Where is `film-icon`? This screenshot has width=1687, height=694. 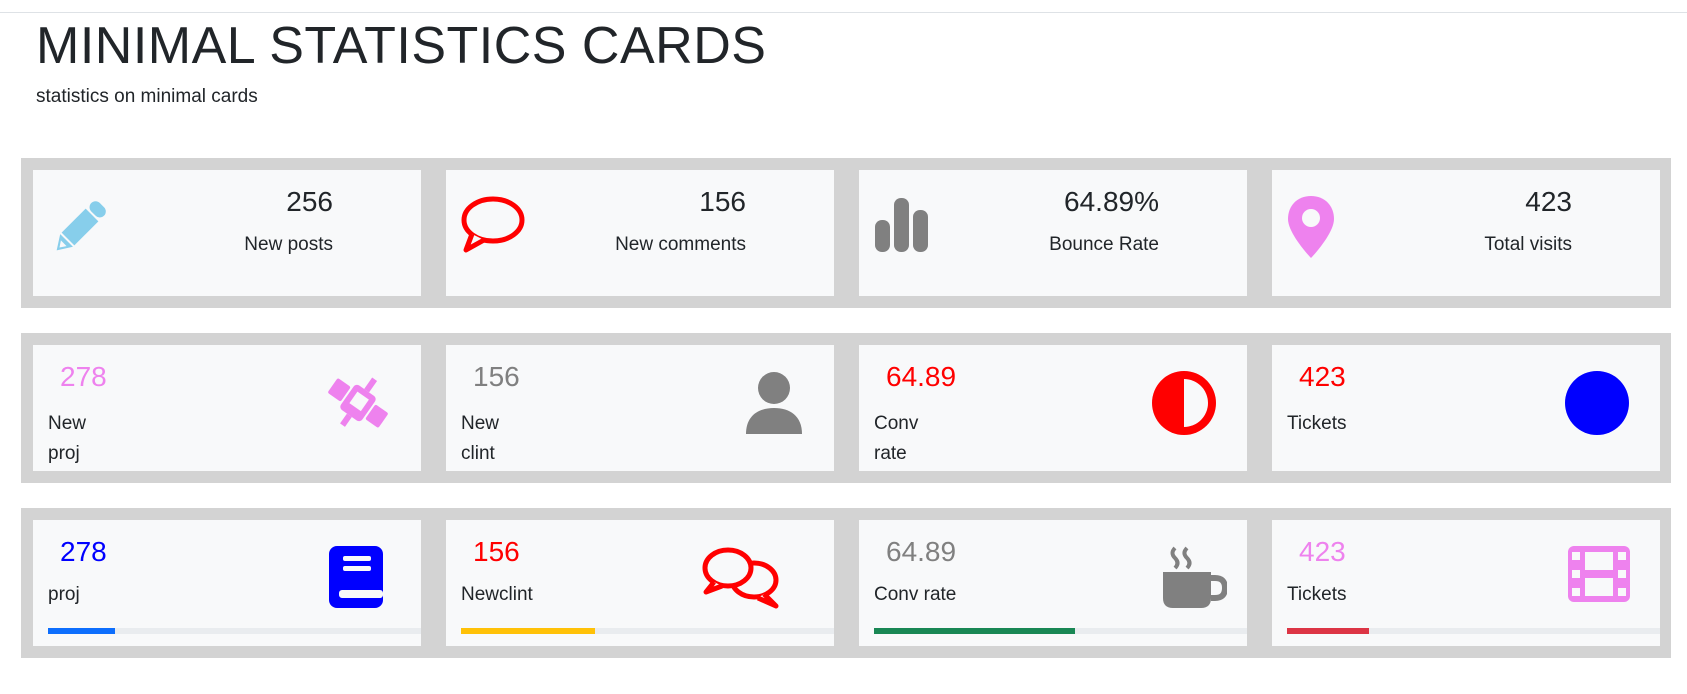
film-icon is located at coordinates (1599, 574).